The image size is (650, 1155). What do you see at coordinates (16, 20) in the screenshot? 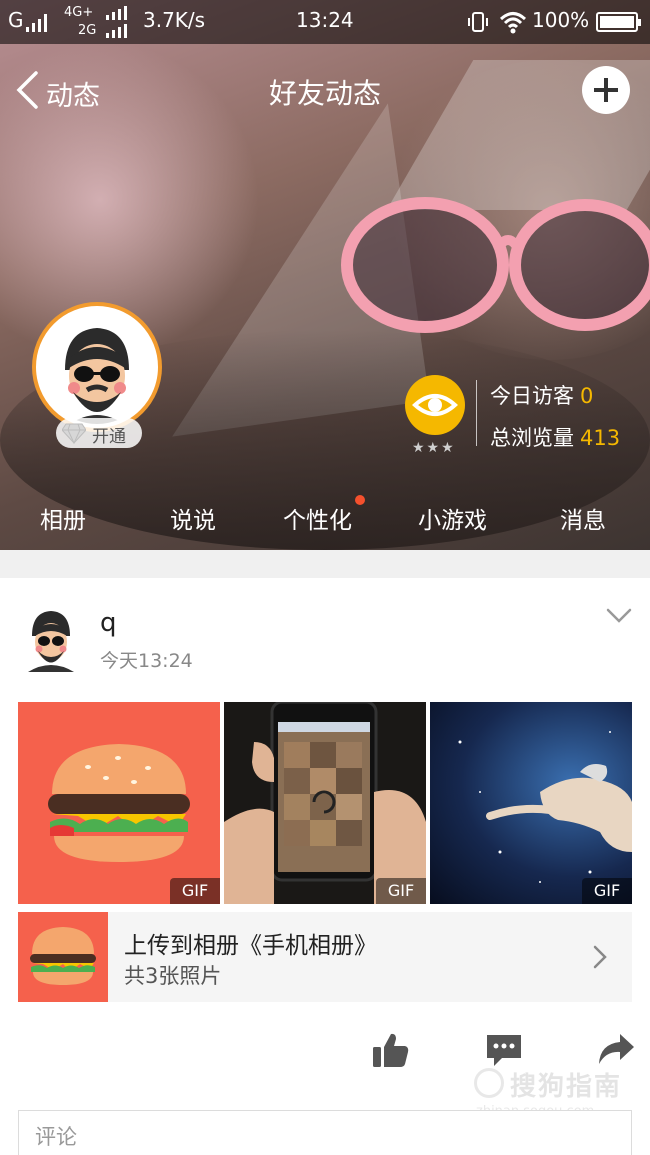
I see `carrier-label: G` at bounding box center [16, 20].